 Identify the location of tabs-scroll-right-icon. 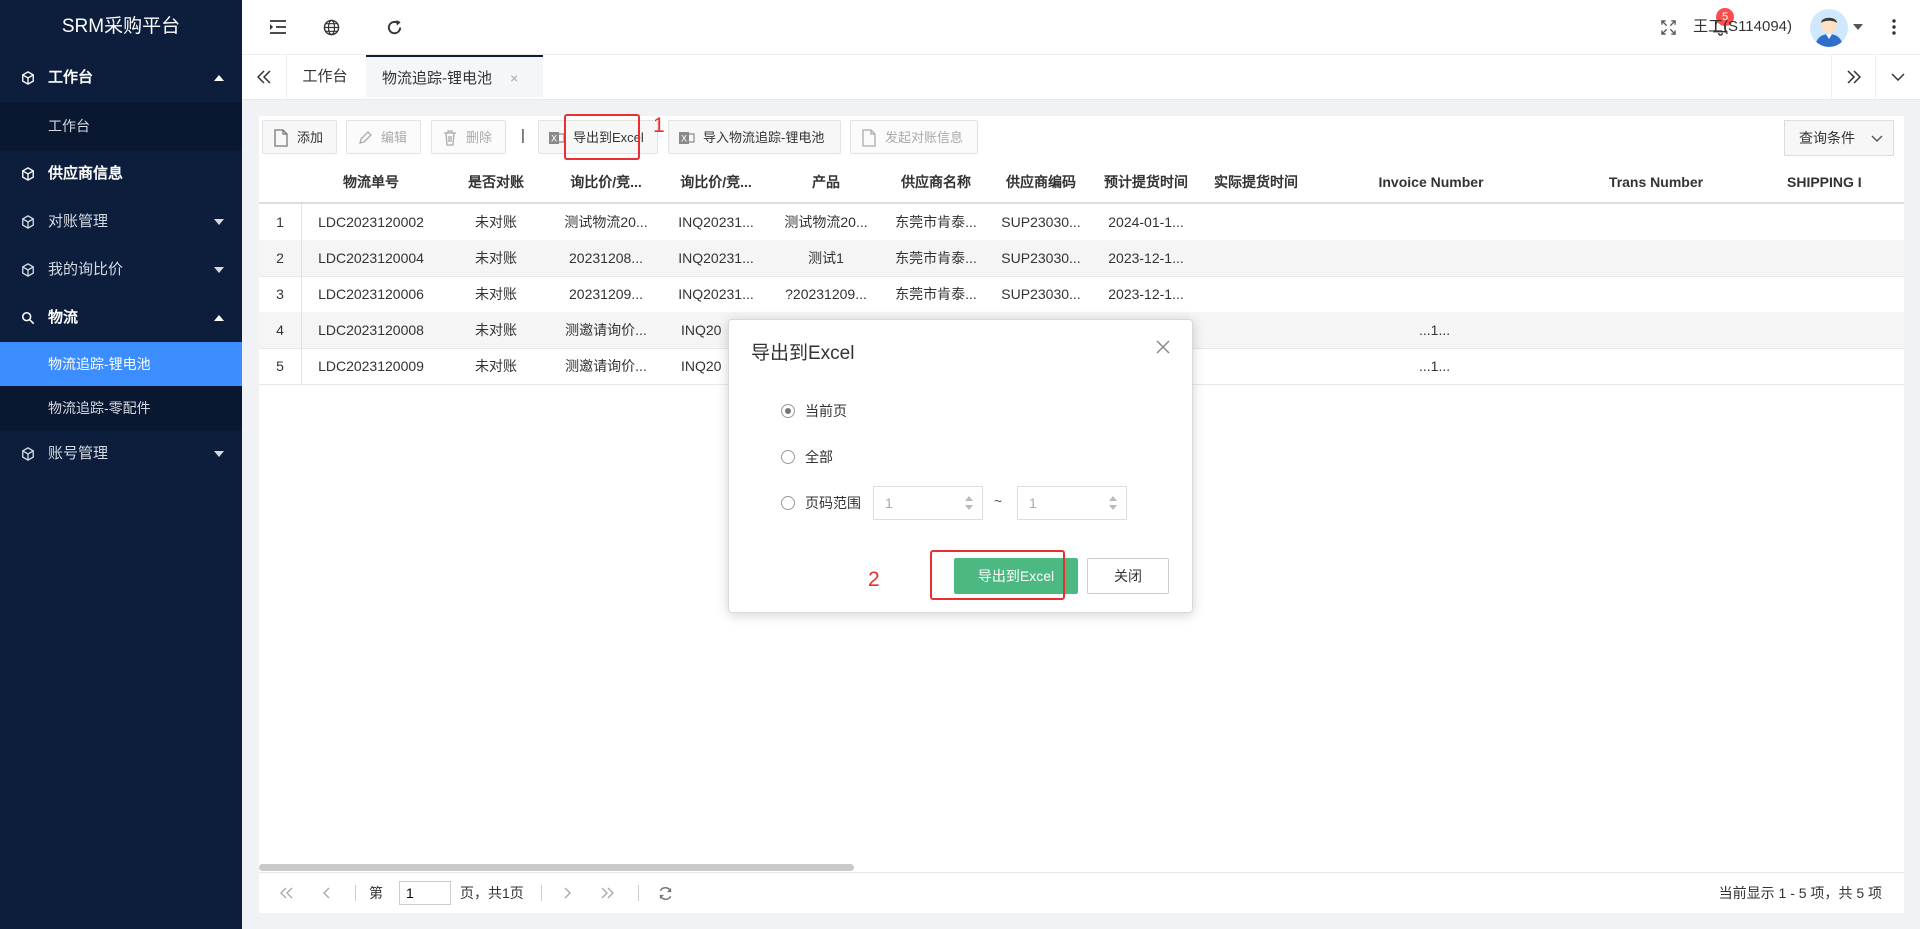
(1853, 77).